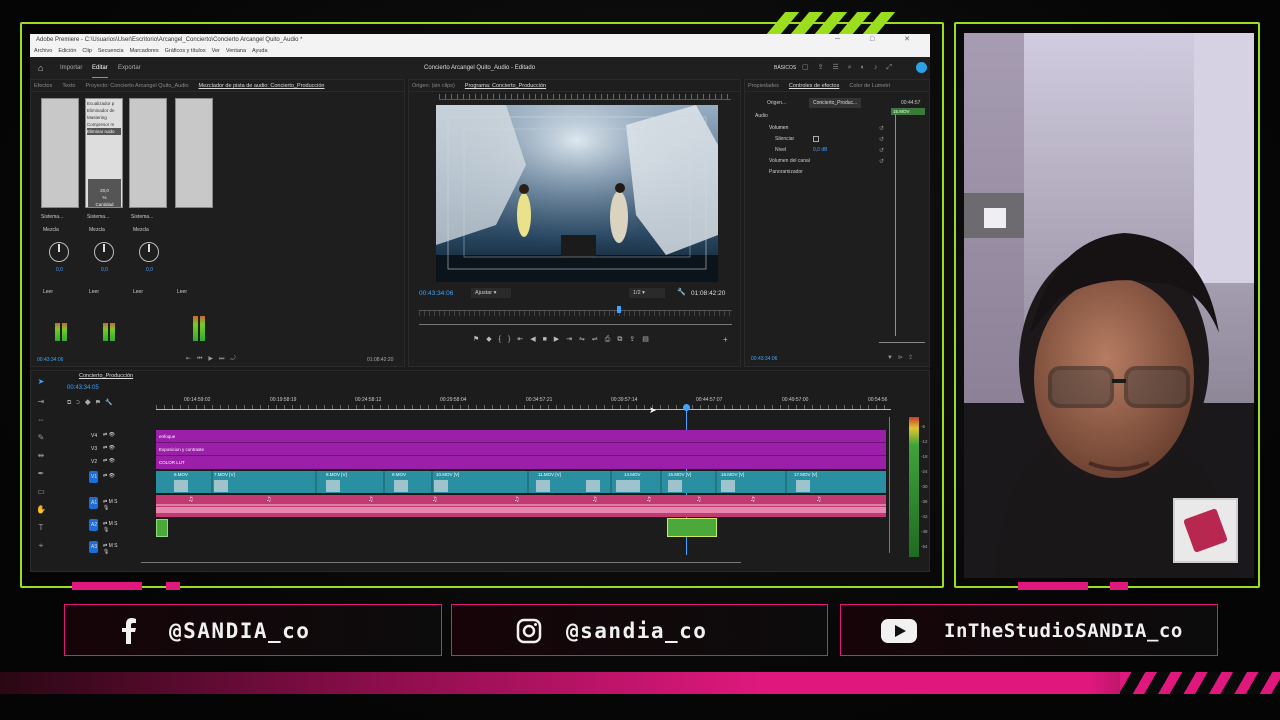 This screenshot has height=720, width=1280. I want to click on track-header-a2: A2 ⇄ M S 🎙, so click(75, 526).